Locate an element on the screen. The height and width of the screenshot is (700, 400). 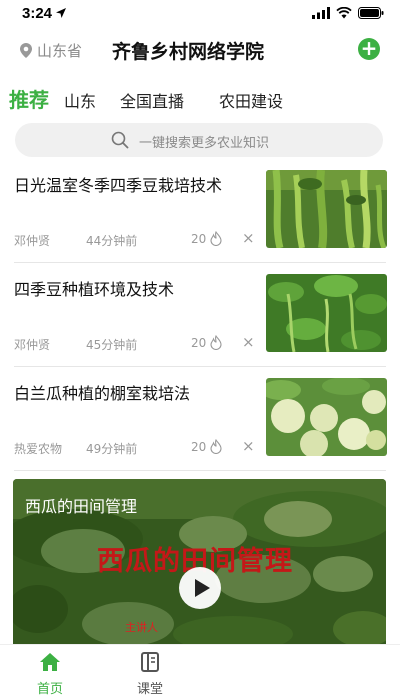
article-title: 四季豆种植环境及技术 is located at coordinates (94, 289).